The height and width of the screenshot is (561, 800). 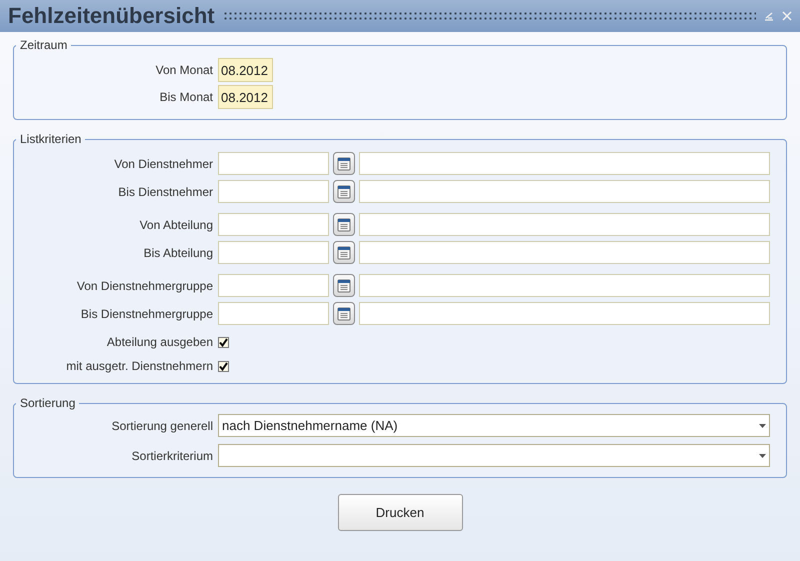 What do you see at coordinates (48, 403) in the screenshot?
I see `group-title: Sortierung` at bounding box center [48, 403].